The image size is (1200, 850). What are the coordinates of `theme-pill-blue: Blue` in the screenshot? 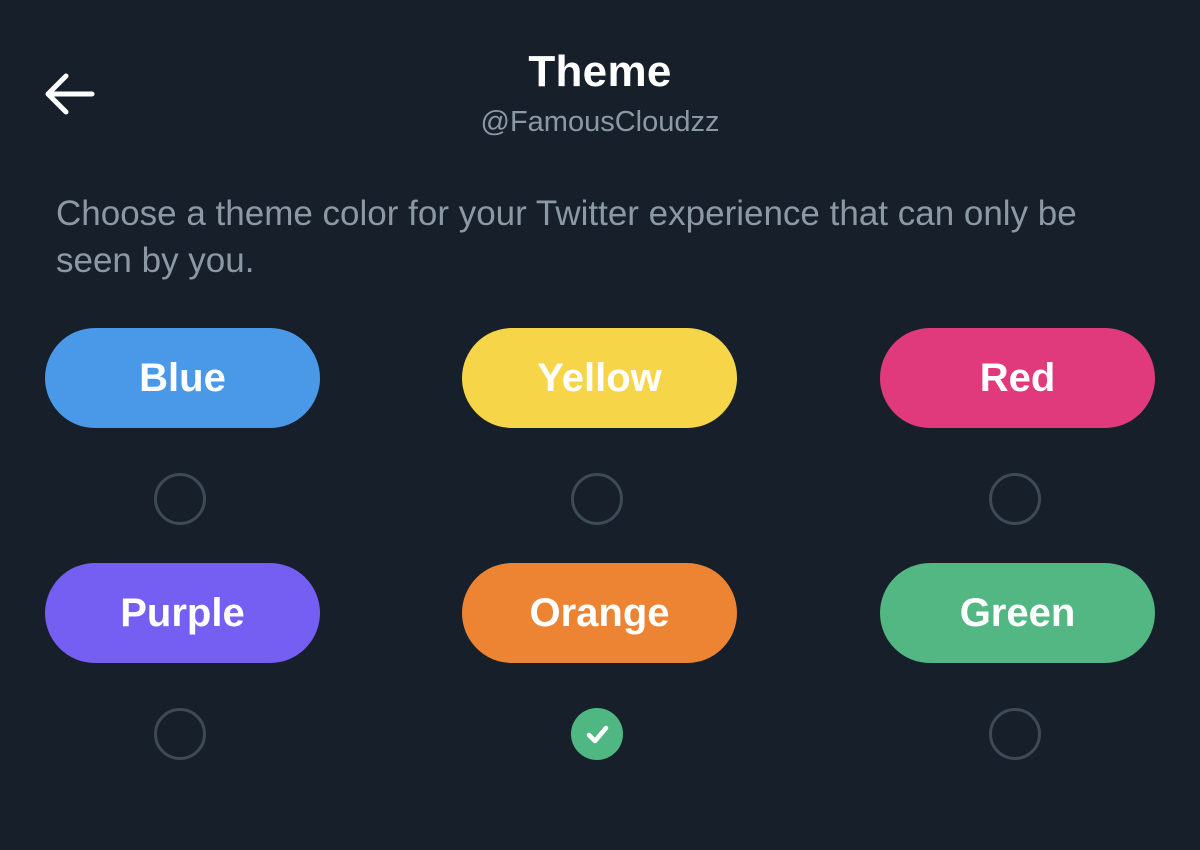 It's located at (182, 378).